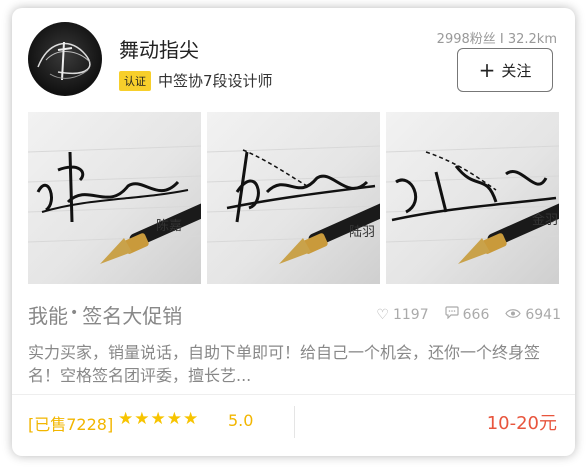 The height and width of the screenshot is (468, 587). I want to click on likes-count: 1197, so click(410, 314).